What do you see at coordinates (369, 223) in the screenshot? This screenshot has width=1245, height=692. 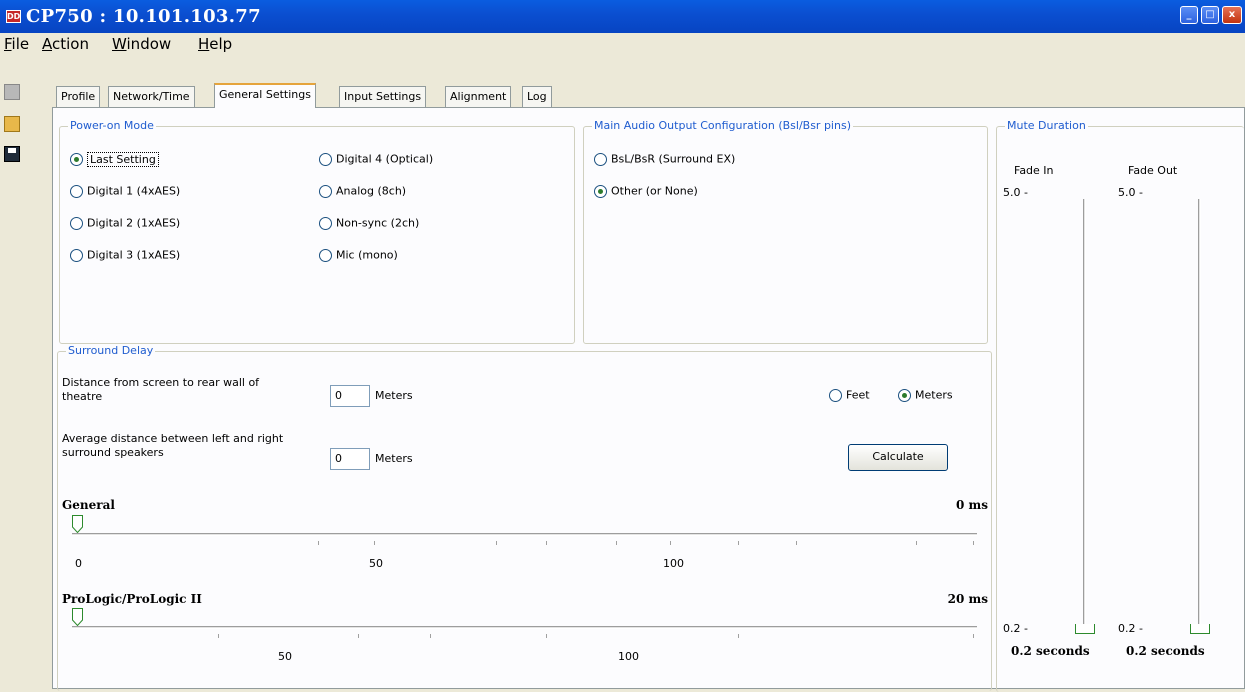 I see `radio-non-sync: Non-sync (2ch)` at bounding box center [369, 223].